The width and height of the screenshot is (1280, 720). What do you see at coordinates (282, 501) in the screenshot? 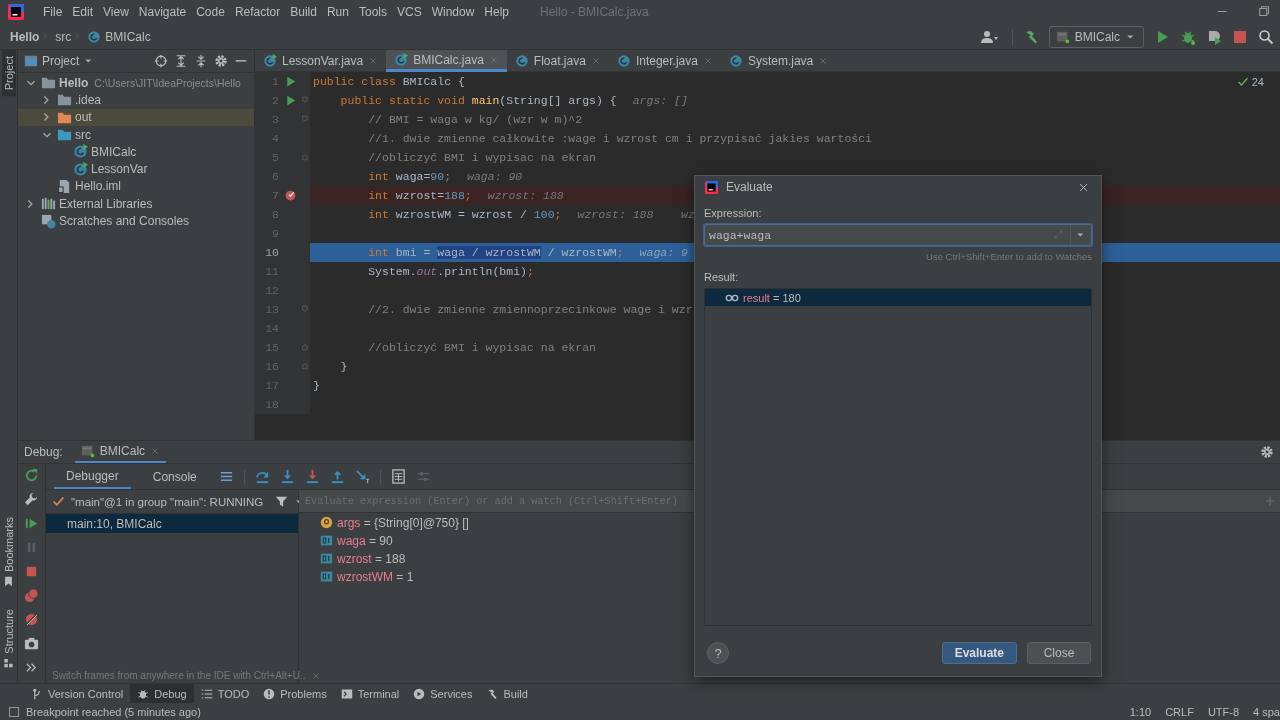
I see `filter-icon` at bounding box center [282, 501].